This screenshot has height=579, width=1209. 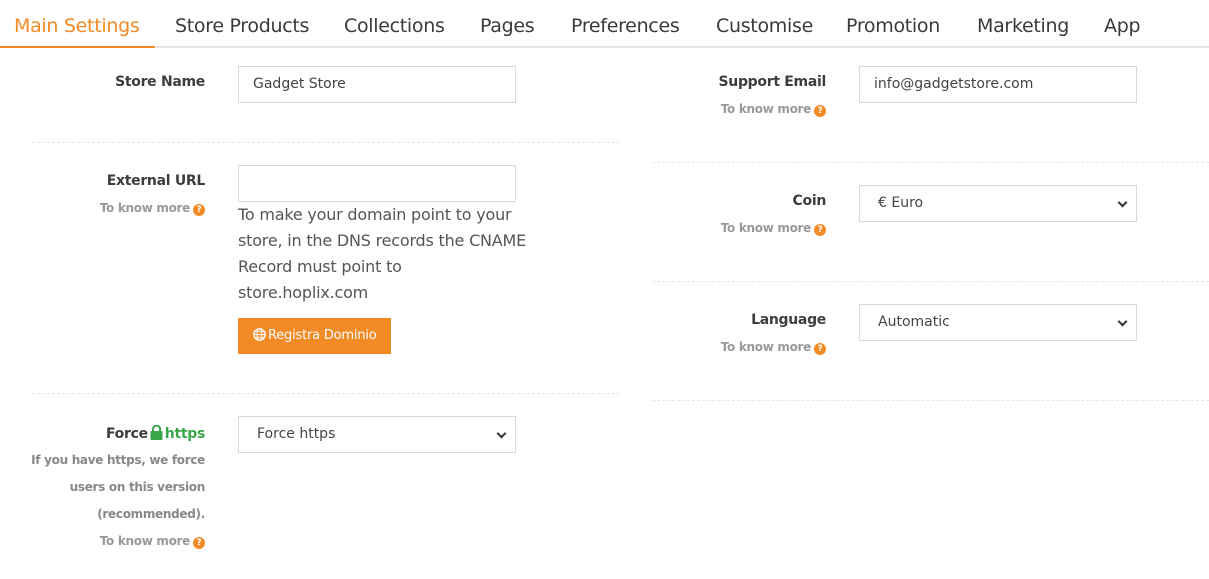 What do you see at coordinates (772, 82) in the screenshot?
I see `support-email-label: Support Email` at bounding box center [772, 82].